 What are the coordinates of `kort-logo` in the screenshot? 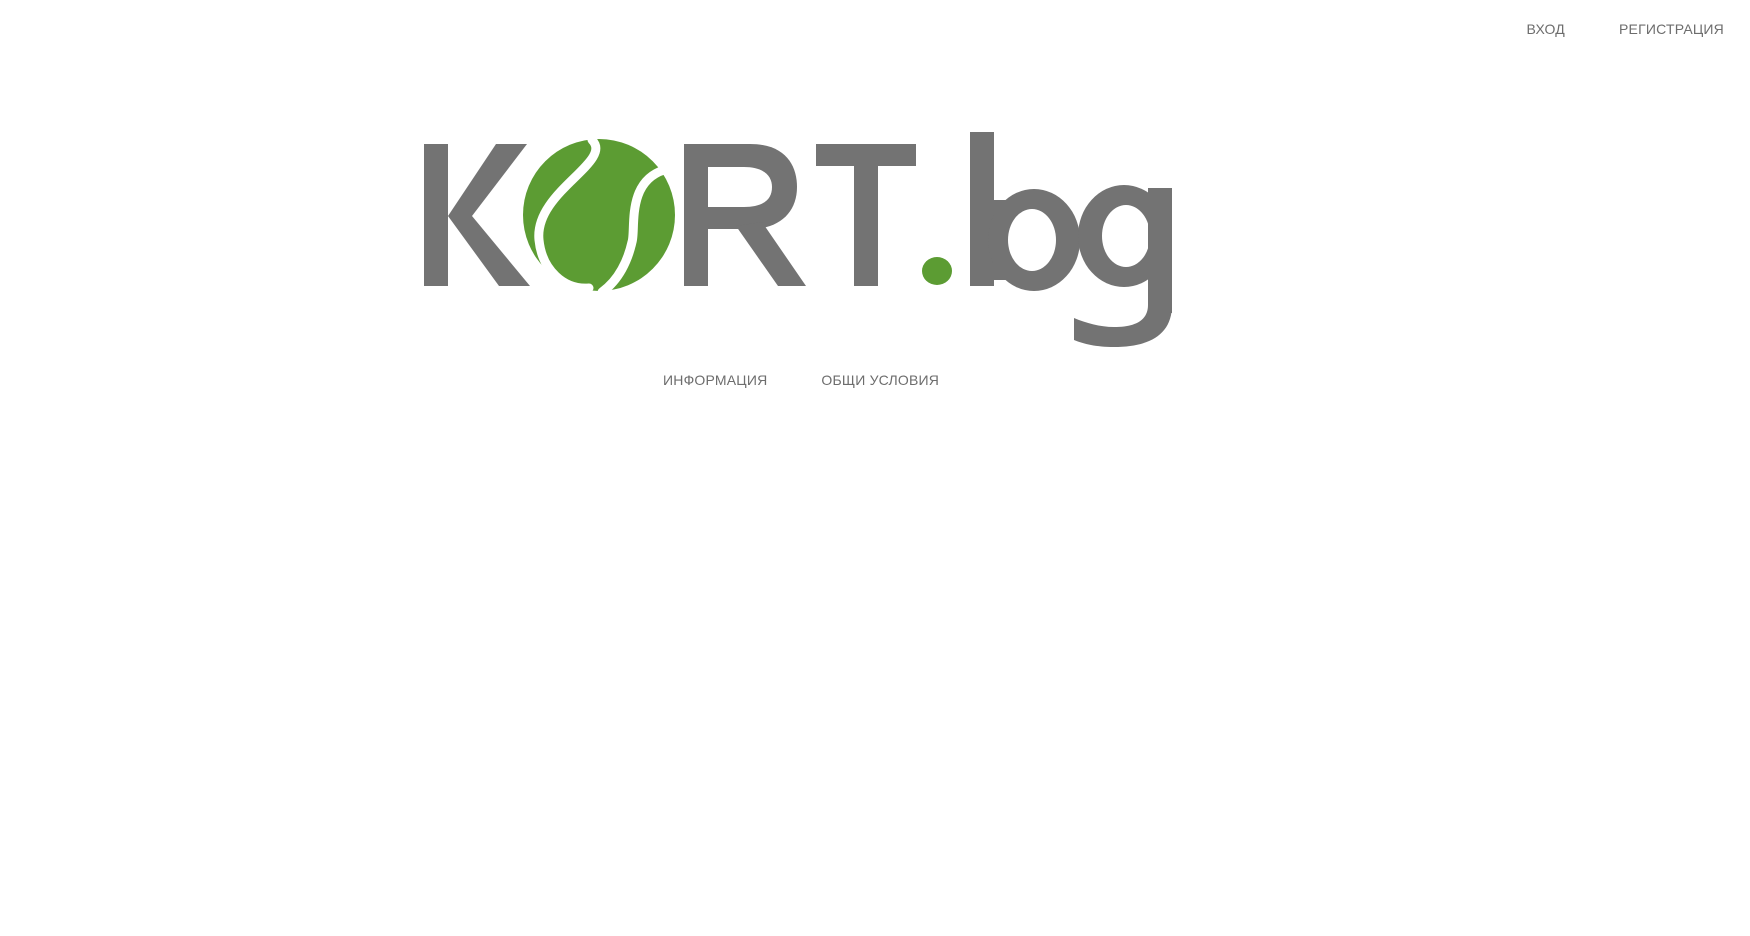 It's located at (799, 235).